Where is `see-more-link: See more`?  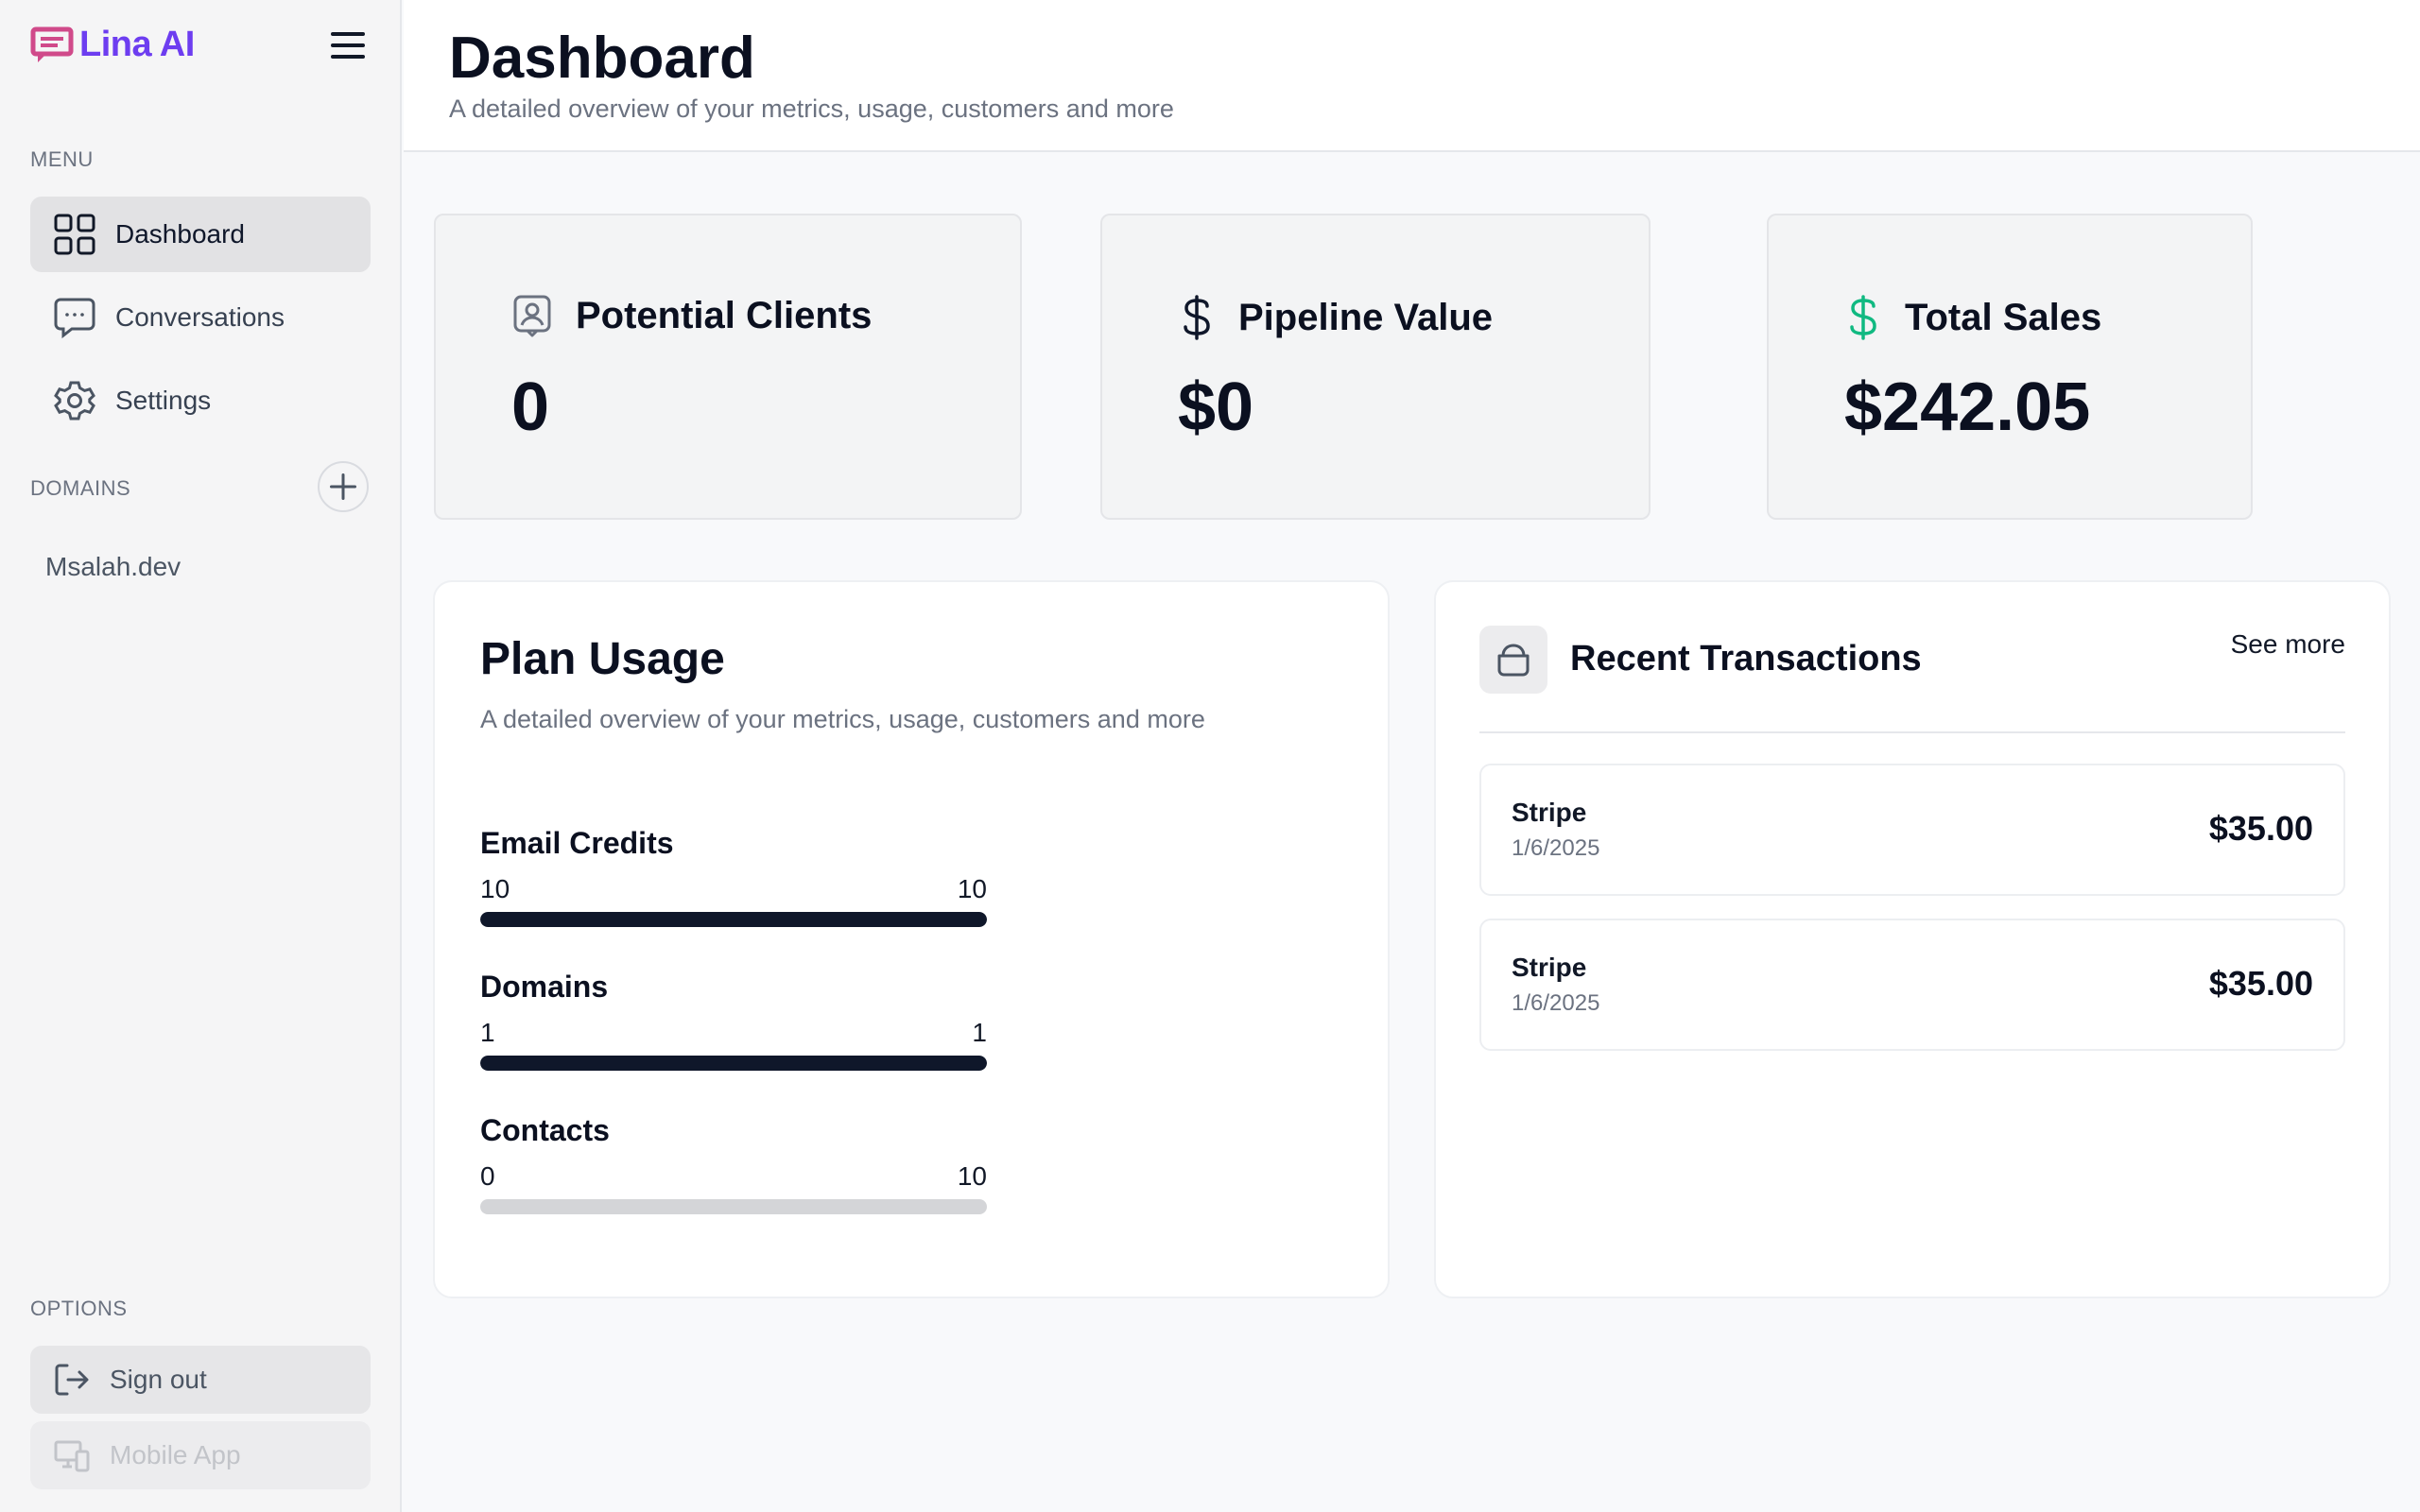 see-more-link: See more is located at coordinates (2288, 644).